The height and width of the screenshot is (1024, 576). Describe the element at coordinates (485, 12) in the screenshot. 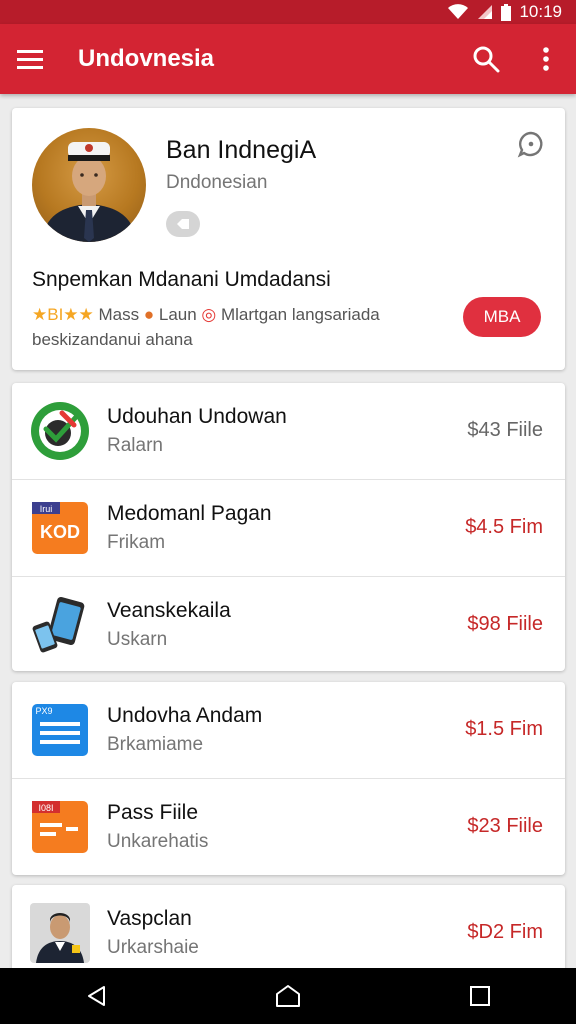

I see `signal-icon` at that location.